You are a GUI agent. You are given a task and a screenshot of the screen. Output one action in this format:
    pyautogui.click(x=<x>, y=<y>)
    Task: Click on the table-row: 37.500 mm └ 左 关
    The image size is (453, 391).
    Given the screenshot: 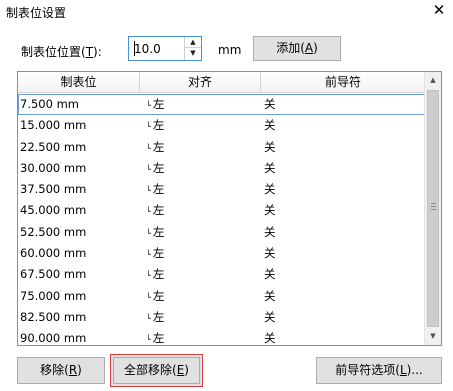 What is the action you would take?
    pyautogui.click(x=221, y=189)
    